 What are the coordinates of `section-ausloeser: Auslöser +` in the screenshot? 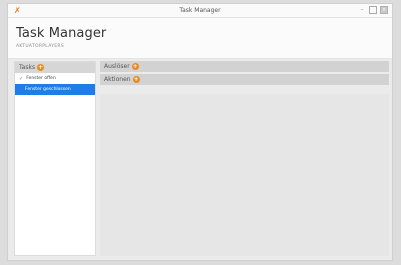 It's located at (244, 66).